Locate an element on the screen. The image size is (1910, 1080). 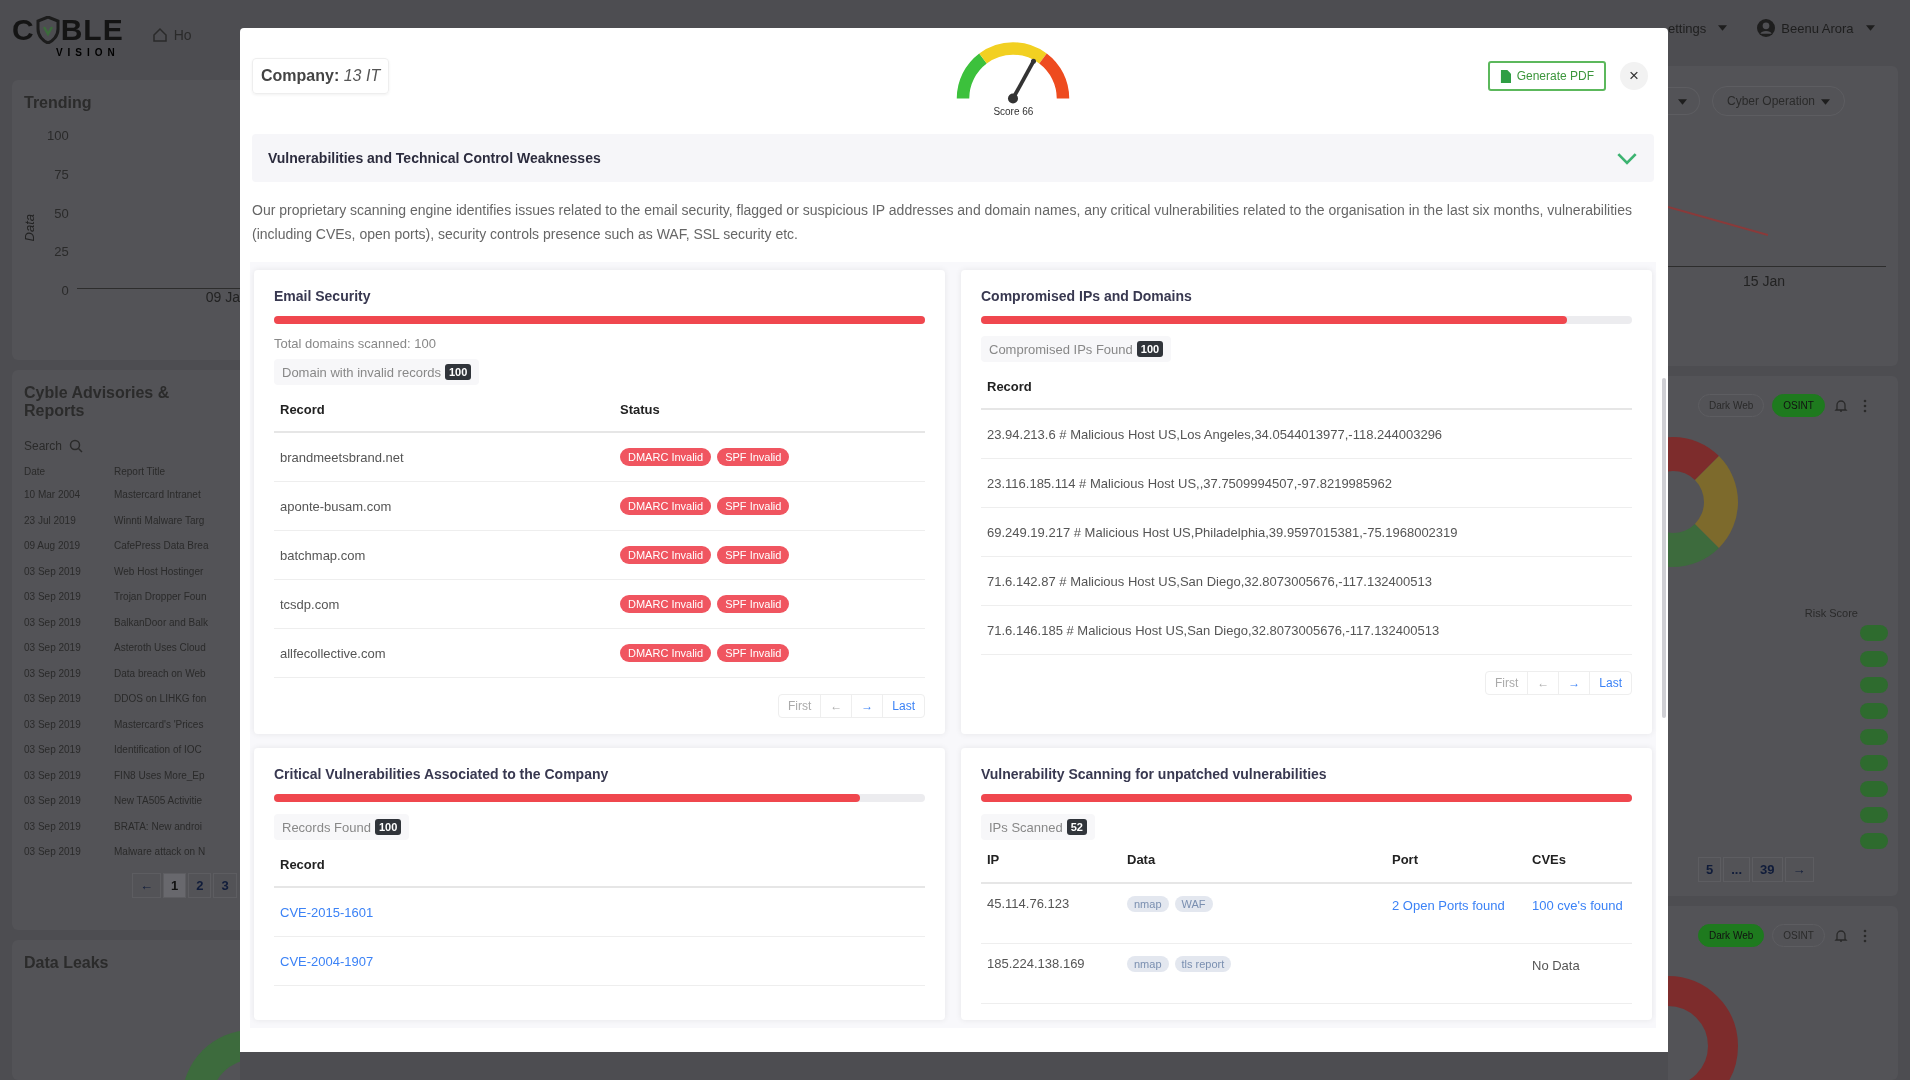
close-button: × is located at coordinates (1634, 76).